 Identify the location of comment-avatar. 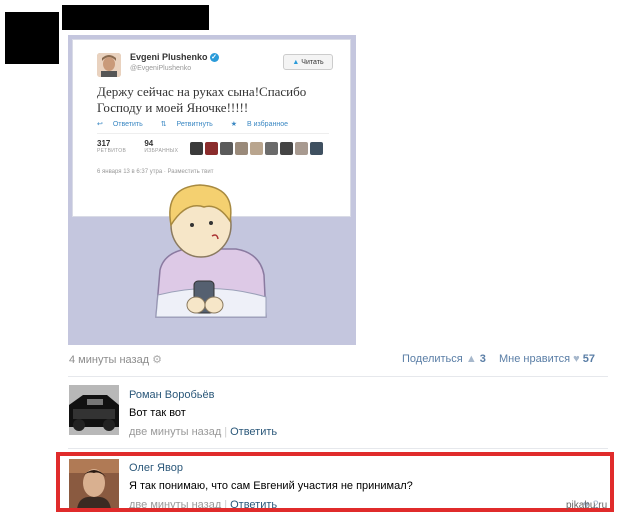
(94, 410).